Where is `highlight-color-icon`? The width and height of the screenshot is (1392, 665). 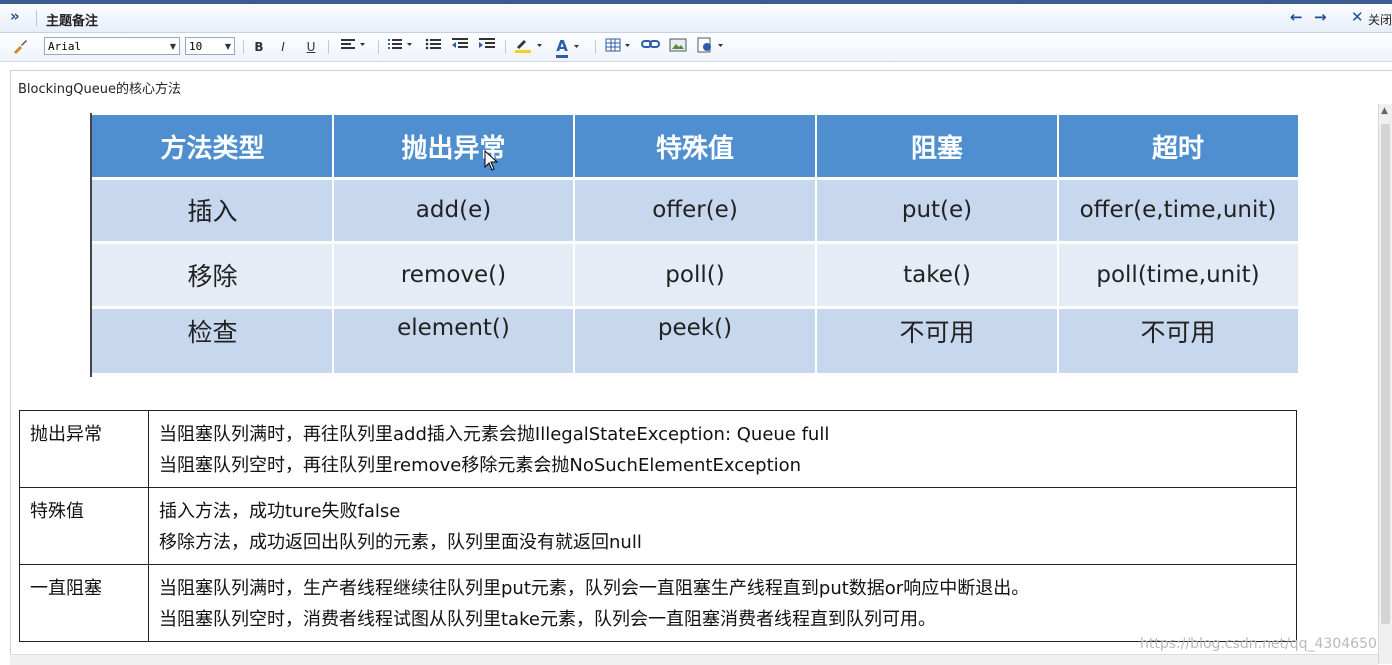
highlight-color-icon is located at coordinates (530, 47).